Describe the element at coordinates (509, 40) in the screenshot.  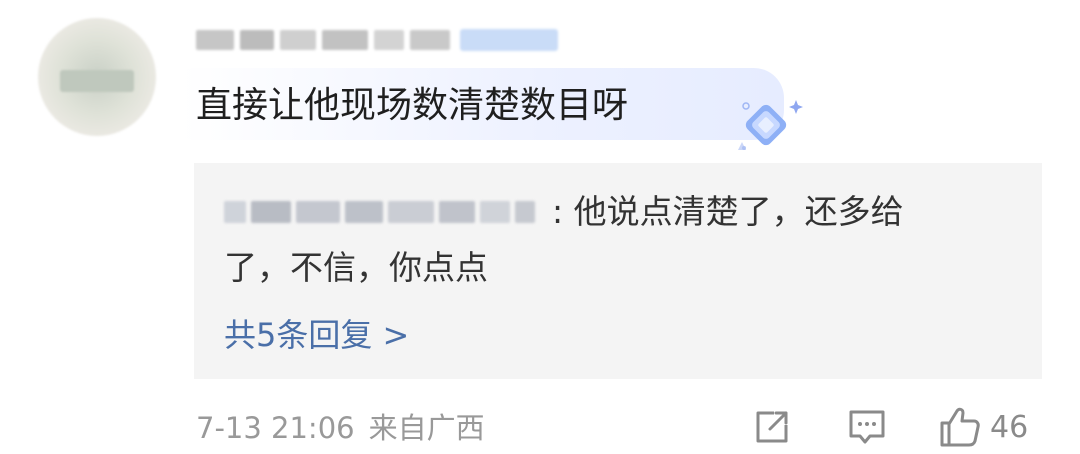
I see `user-badge-pixelated` at that location.